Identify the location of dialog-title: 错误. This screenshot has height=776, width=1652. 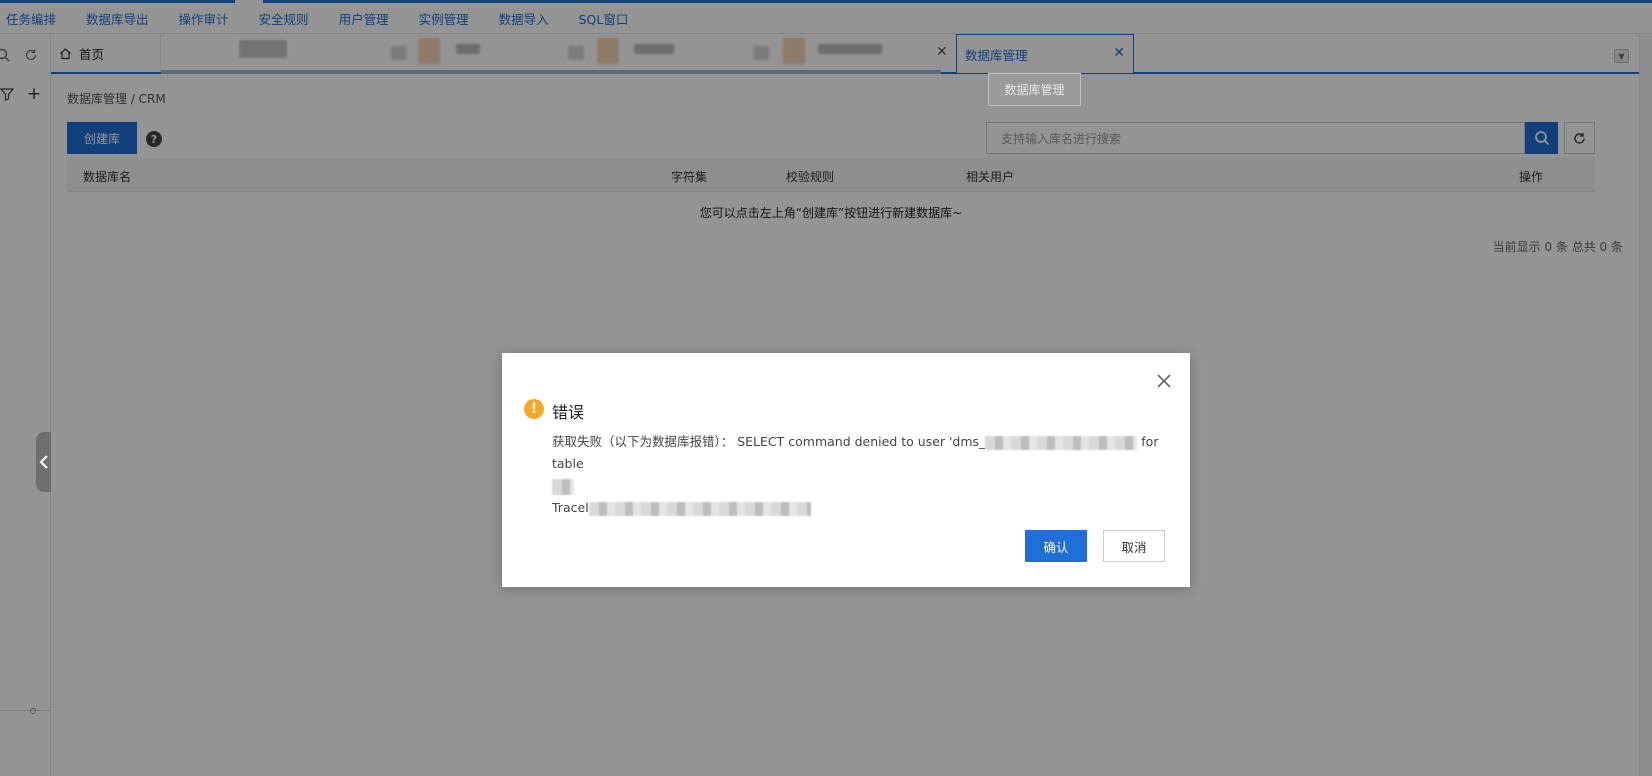
(568, 412).